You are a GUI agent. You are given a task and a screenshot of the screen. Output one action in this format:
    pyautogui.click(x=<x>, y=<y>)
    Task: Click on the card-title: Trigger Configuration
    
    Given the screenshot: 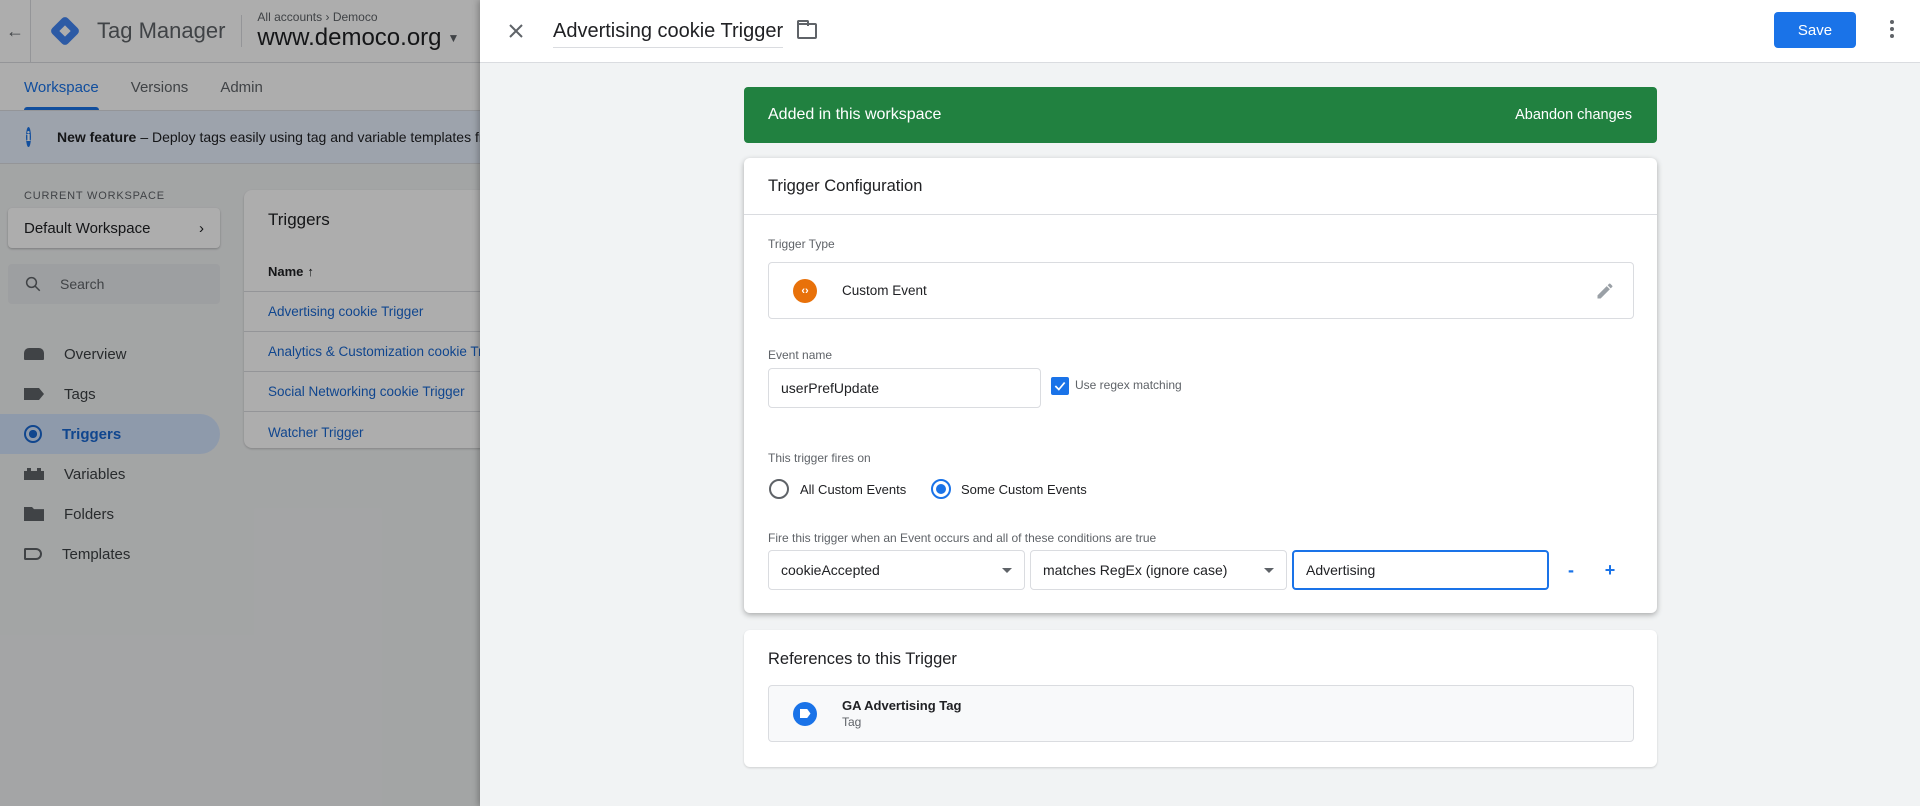 What is the action you would take?
    pyautogui.click(x=1200, y=186)
    